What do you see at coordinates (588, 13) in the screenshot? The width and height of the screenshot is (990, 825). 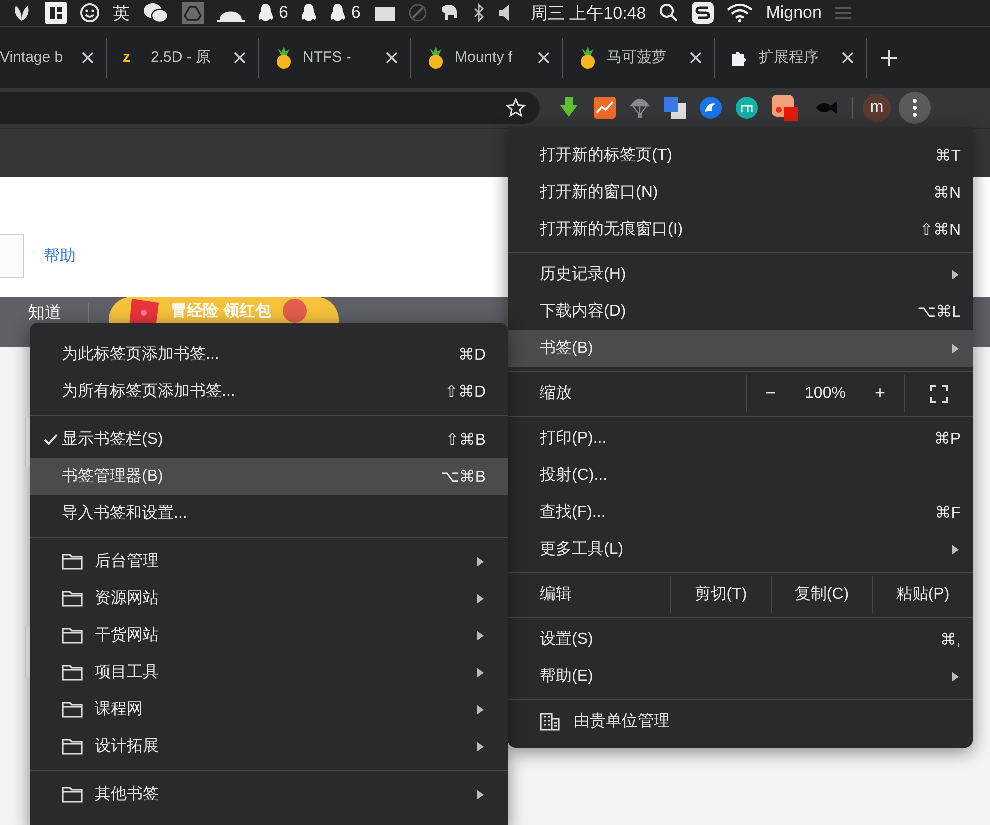 I see `clock-text: 周三 上午10:48` at bounding box center [588, 13].